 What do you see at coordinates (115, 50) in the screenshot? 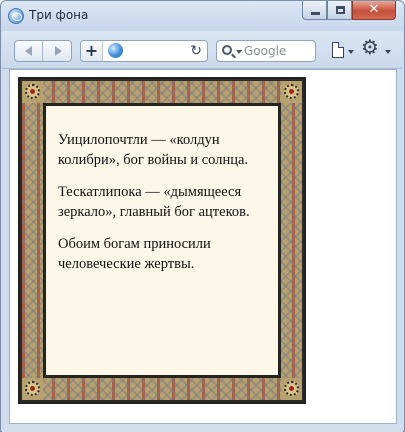
I see `globe-icon` at bounding box center [115, 50].